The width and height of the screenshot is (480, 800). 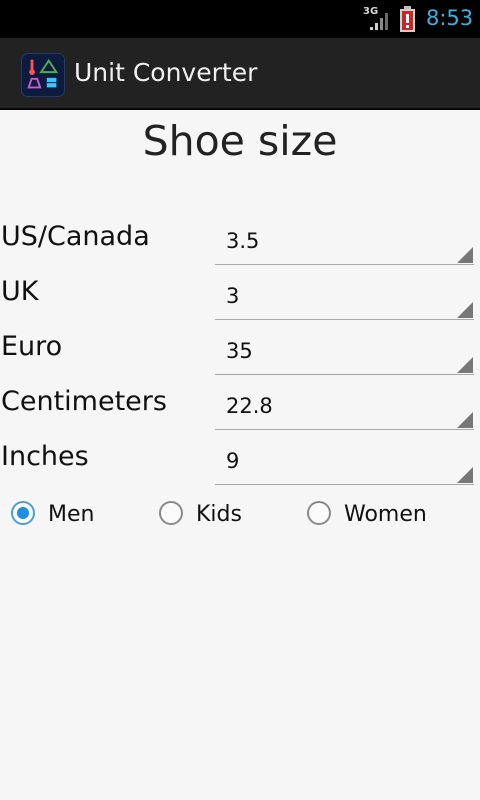 What do you see at coordinates (166, 72) in the screenshot?
I see `app-title: Unit Converter` at bounding box center [166, 72].